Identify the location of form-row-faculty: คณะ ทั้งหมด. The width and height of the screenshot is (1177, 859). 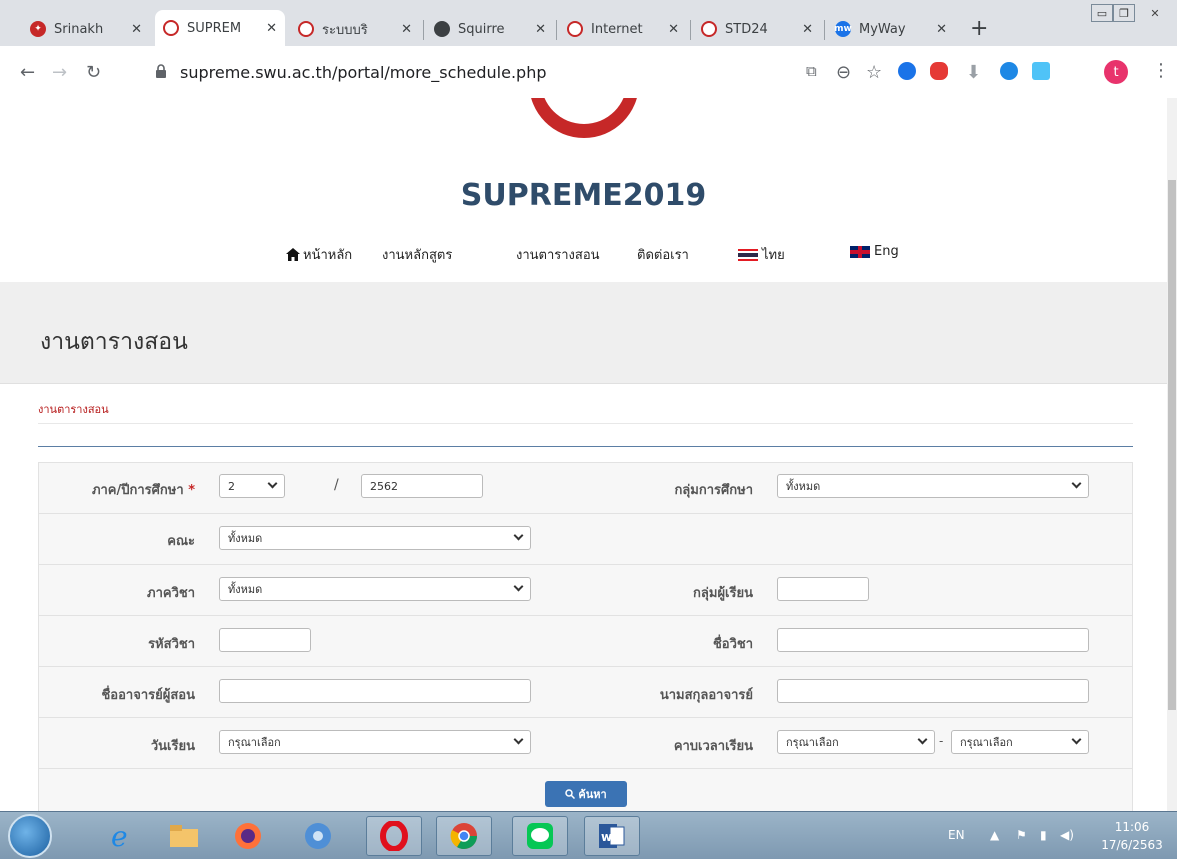
(585, 539).